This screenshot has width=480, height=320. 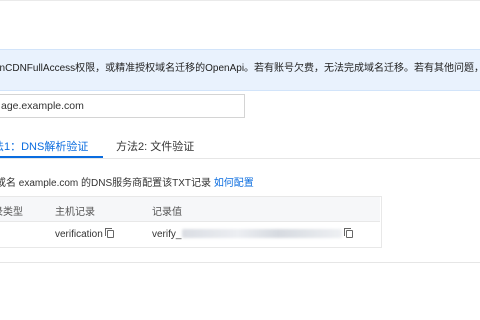 What do you see at coordinates (262, 233) in the screenshot?
I see `redacted-value` at bounding box center [262, 233].